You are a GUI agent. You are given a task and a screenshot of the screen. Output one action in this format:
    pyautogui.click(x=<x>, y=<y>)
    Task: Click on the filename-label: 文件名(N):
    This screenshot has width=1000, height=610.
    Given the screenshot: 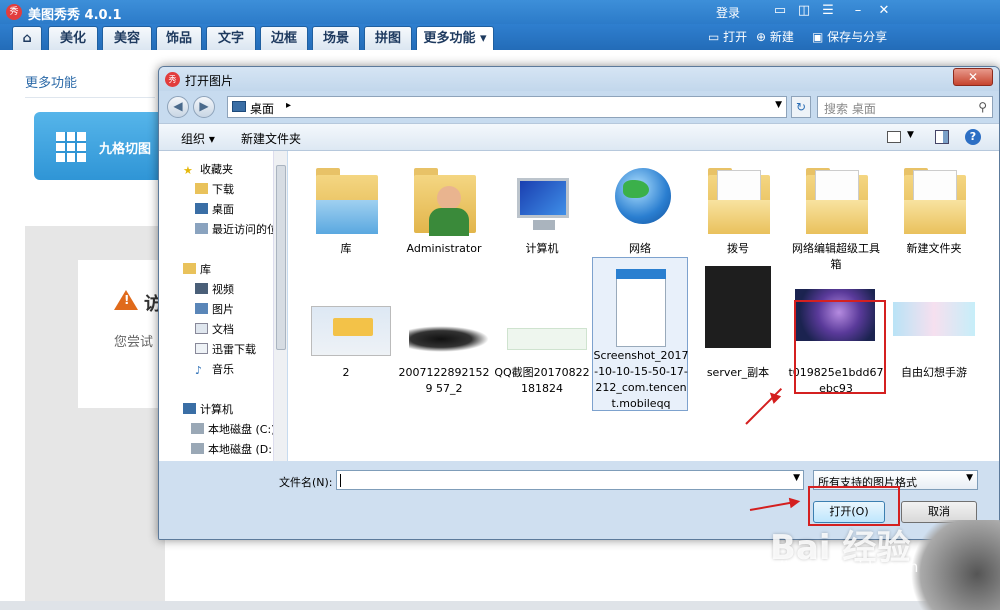 What is the action you would take?
    pyautogui.click(x=306, y=482)
    